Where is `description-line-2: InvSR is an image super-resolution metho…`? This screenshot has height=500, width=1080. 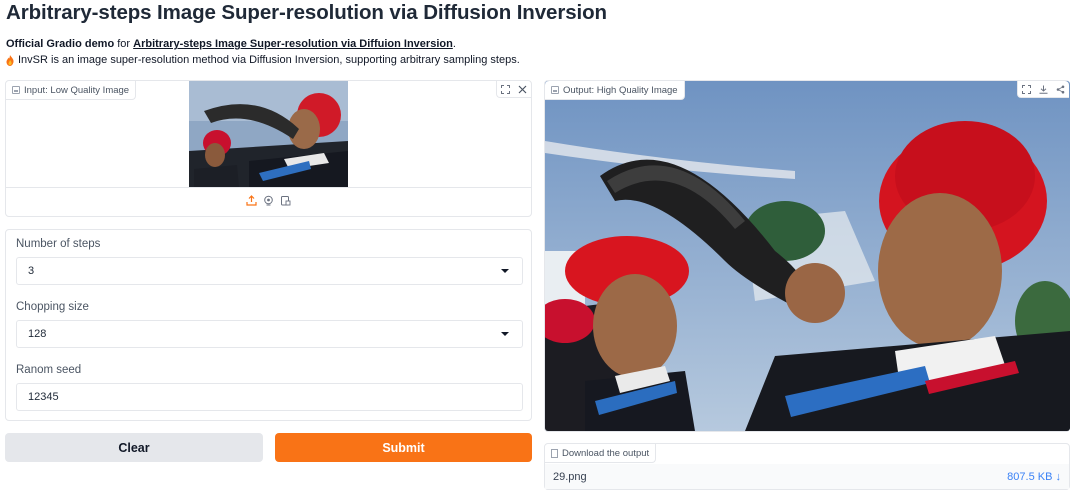 description-line-2: InvSR is an image super-resolution metho… is located at coordinates (263, 60).